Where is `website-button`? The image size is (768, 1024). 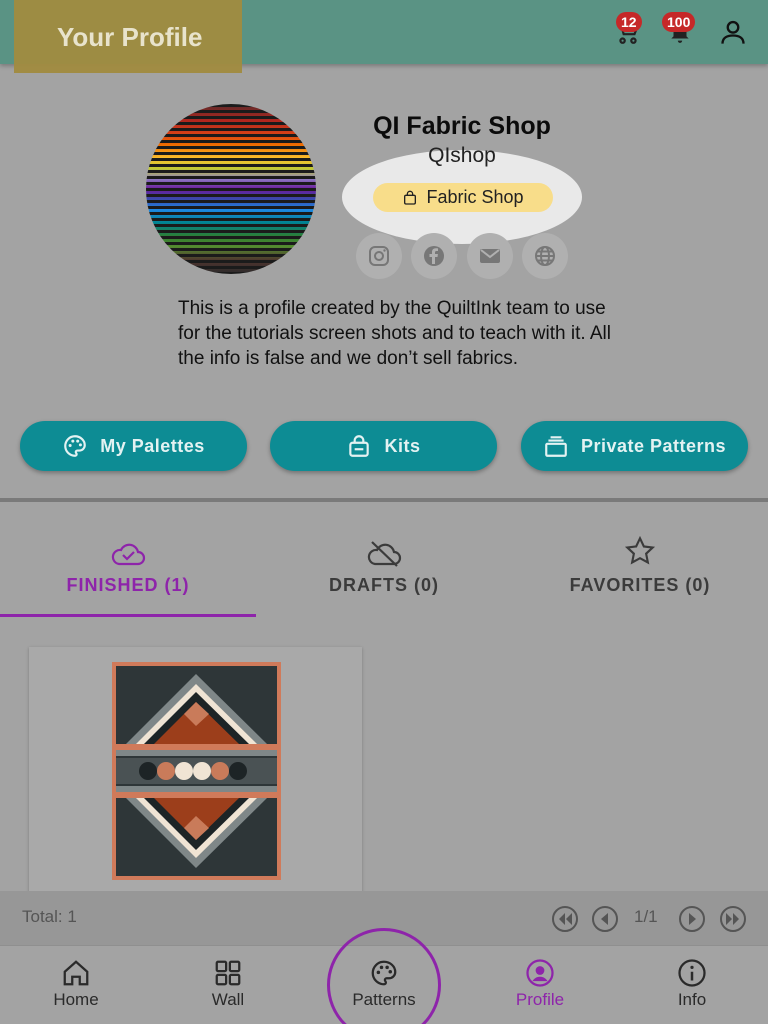 website-button is located at coordinates (545, 256).